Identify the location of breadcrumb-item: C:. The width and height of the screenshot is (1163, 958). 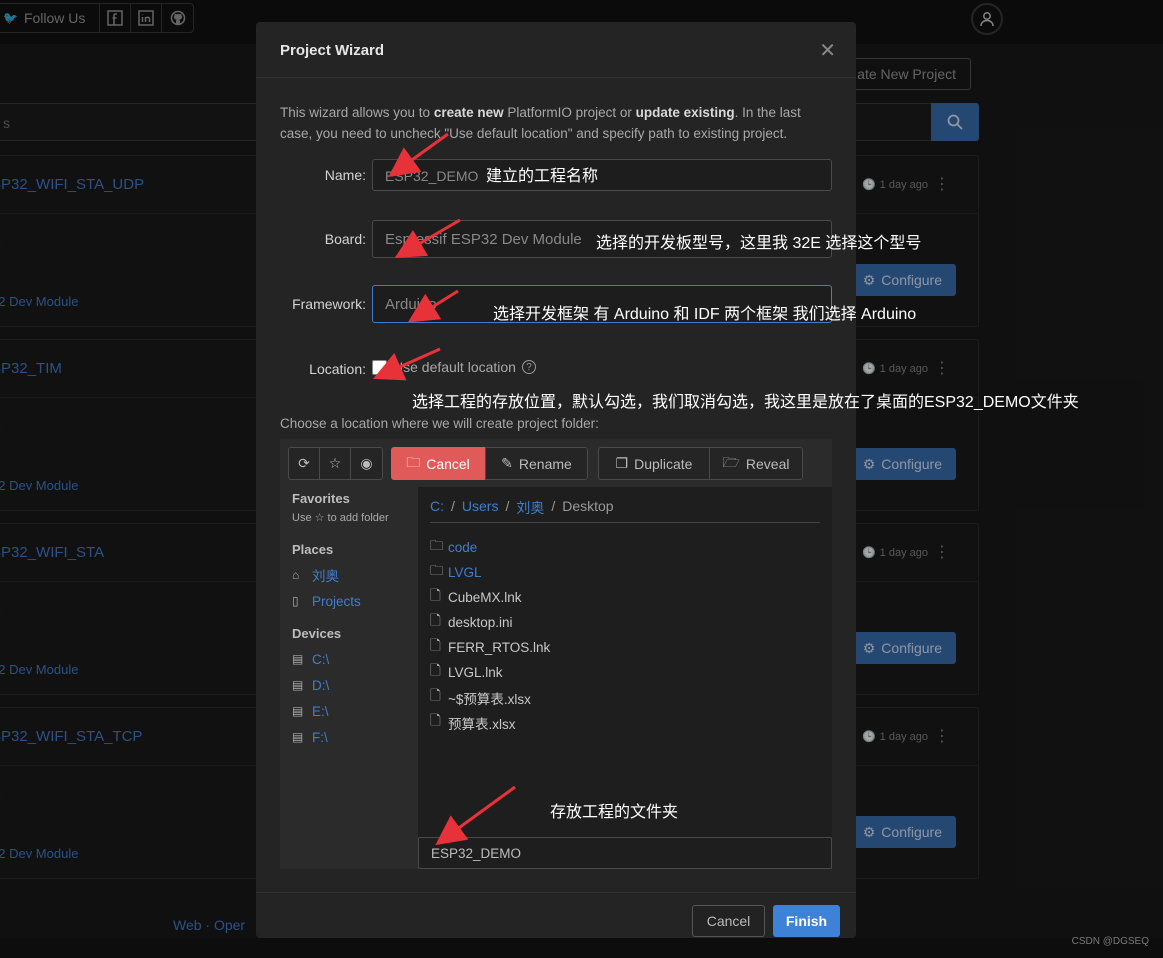
(437, 508).